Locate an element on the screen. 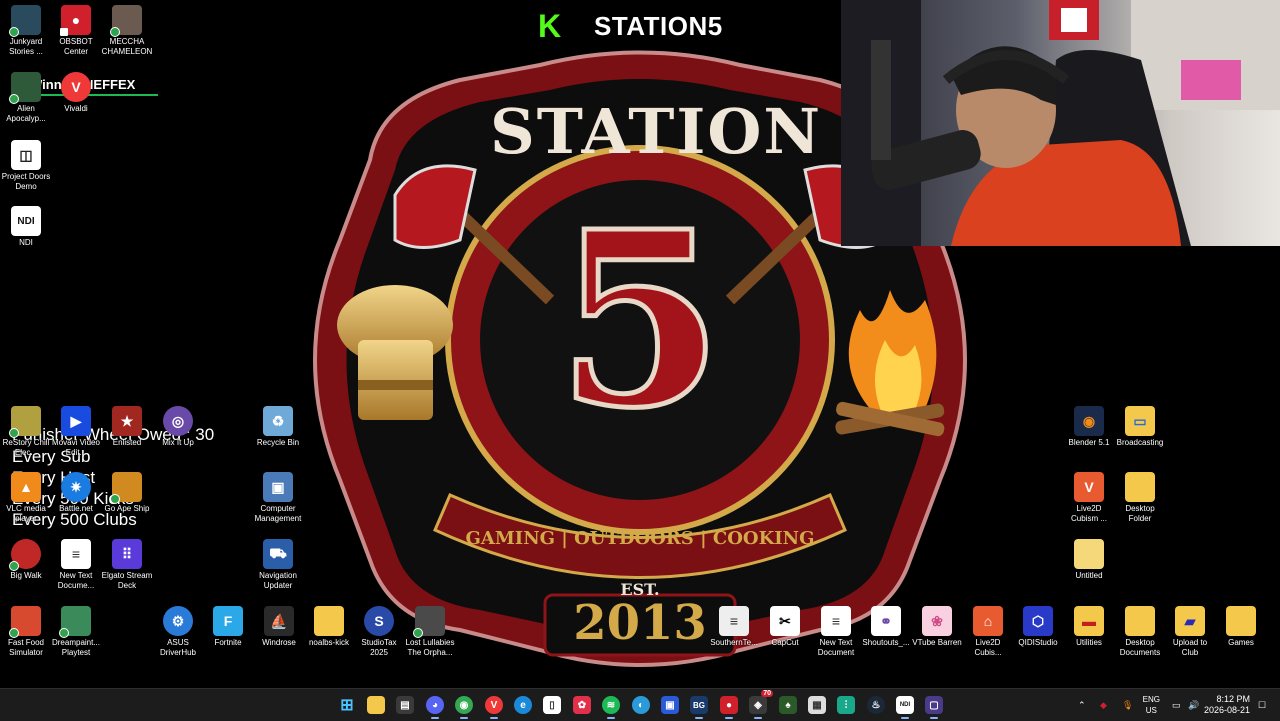 This screenshot has height=721, width=1280. desktop-icon-asus-driverhub: ⚙ ASUS DriverHub is located at coordinates (178, 632).